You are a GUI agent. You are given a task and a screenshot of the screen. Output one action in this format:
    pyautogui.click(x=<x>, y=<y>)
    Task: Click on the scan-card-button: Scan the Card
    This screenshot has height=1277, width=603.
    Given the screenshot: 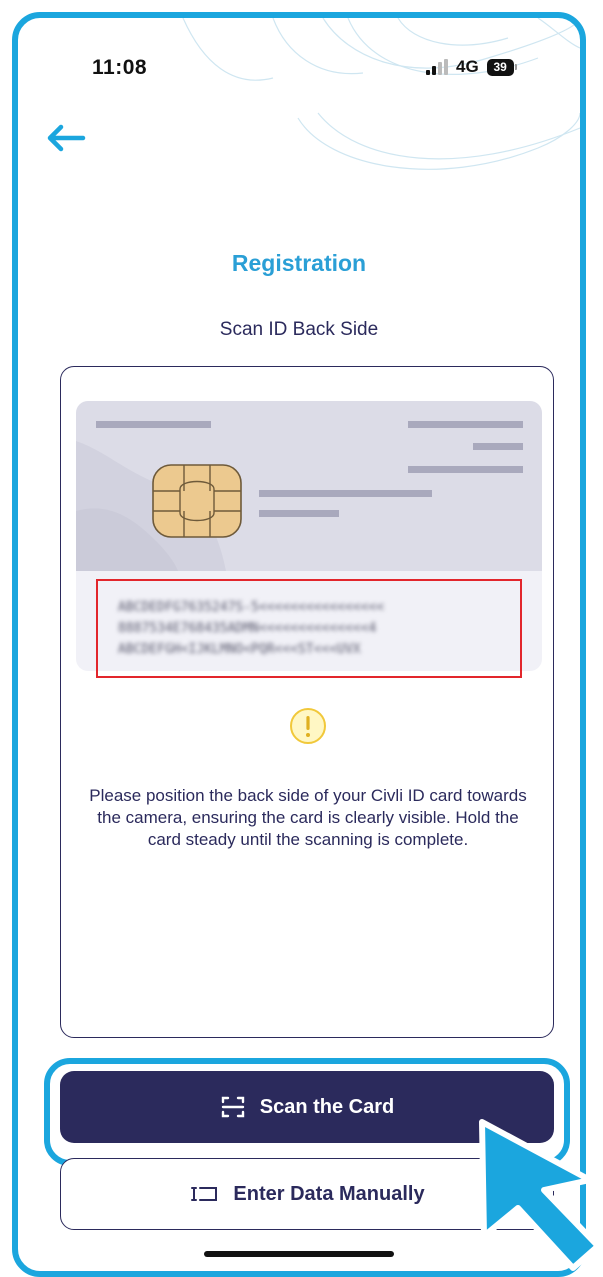 What is the action you would take?
    pyautogui.click(x=307, y=1107)
    